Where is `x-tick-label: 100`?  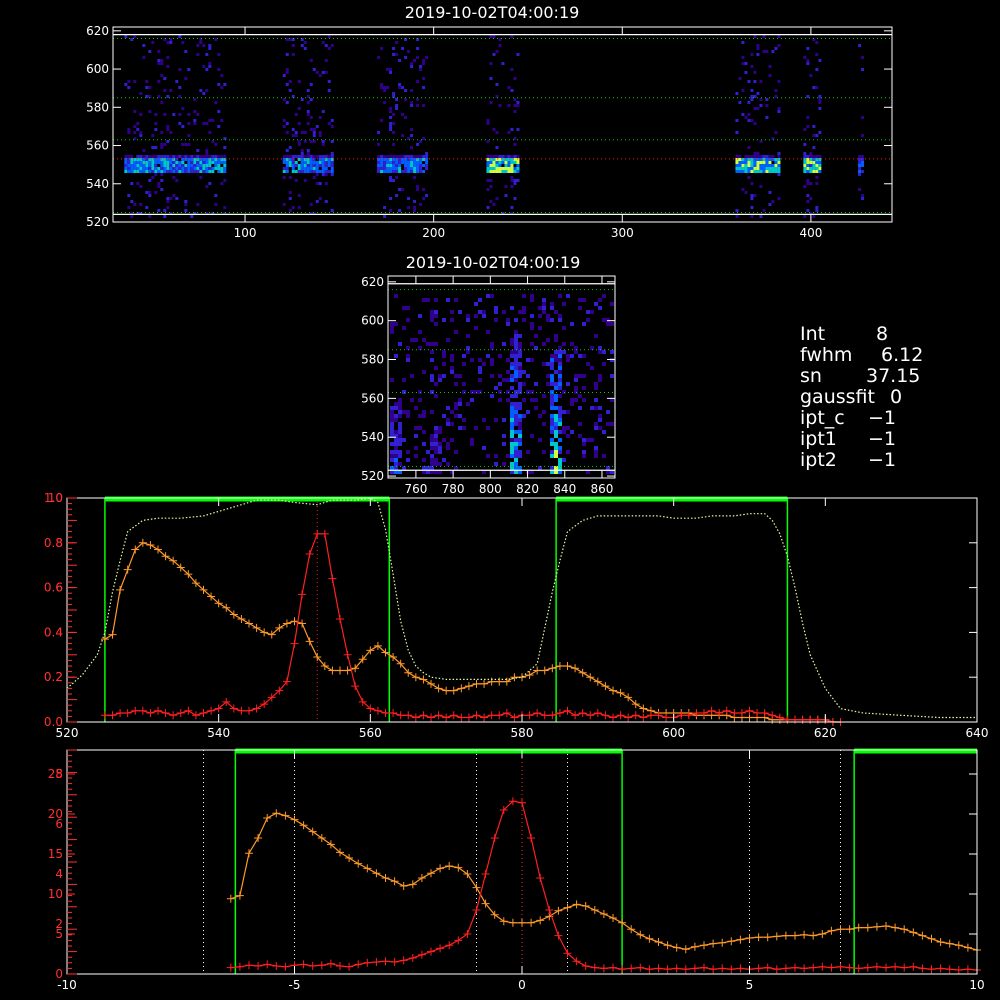
x-tick-label: 100 is located at coordinates (245, 233).